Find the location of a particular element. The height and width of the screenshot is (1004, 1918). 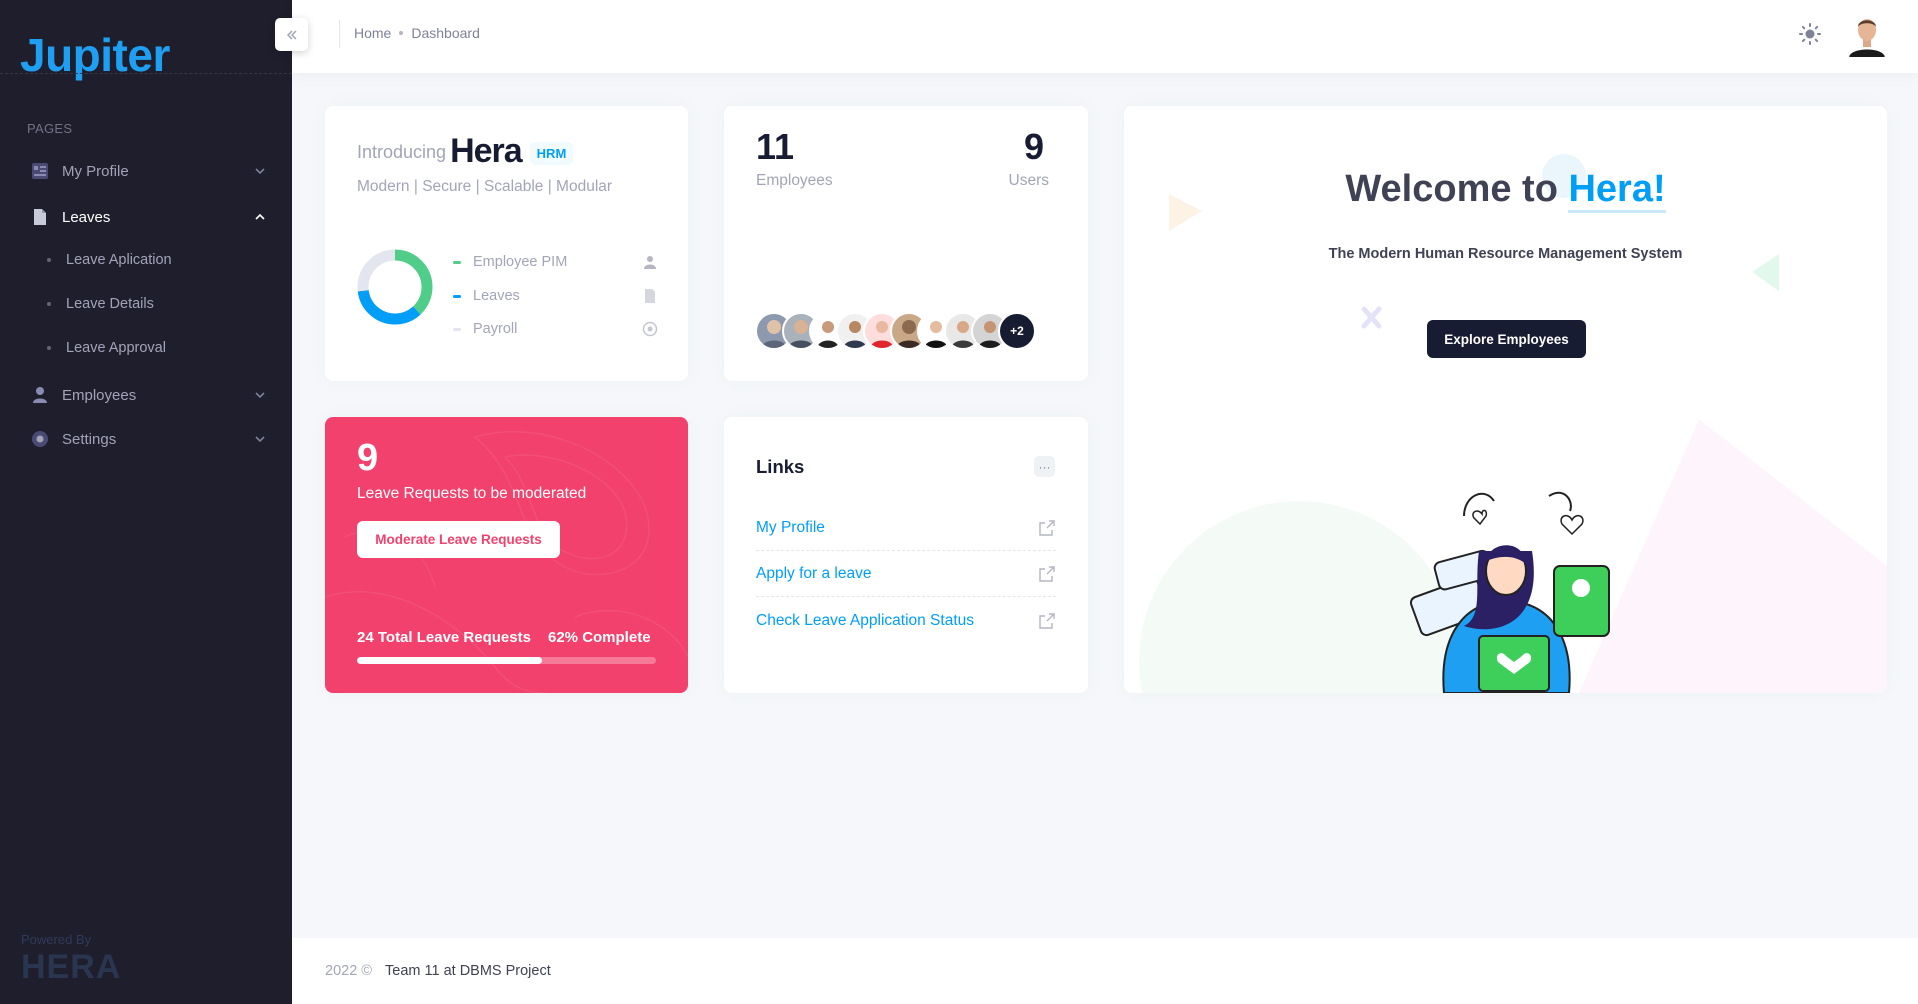

stats-card: 11 Employees 9 Users +2 is located at coordinates (906, 243).